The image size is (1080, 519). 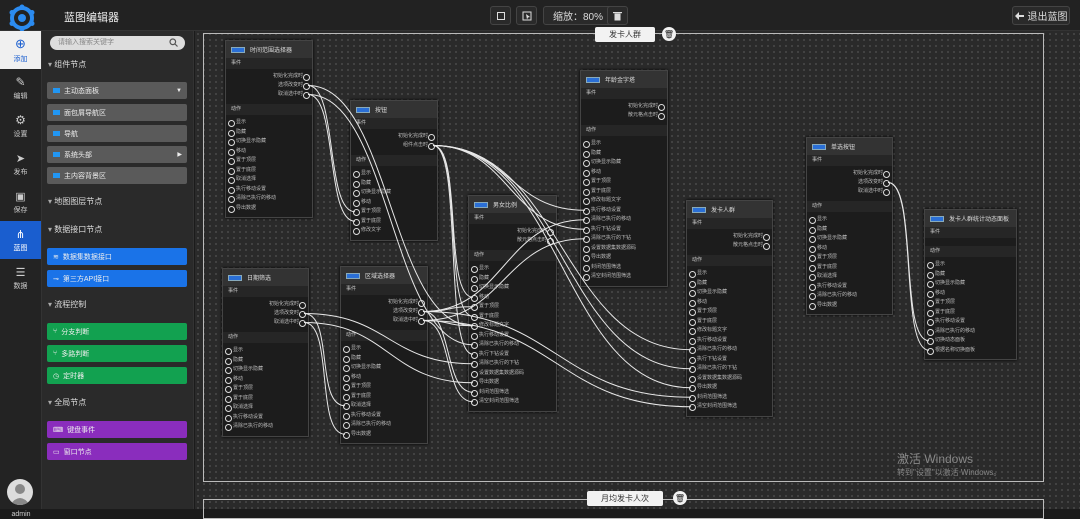 What do you see at coordinates (512, 204) in the screenshot?
I see `node-header: 男女比例` at bounding box center [512, 204].